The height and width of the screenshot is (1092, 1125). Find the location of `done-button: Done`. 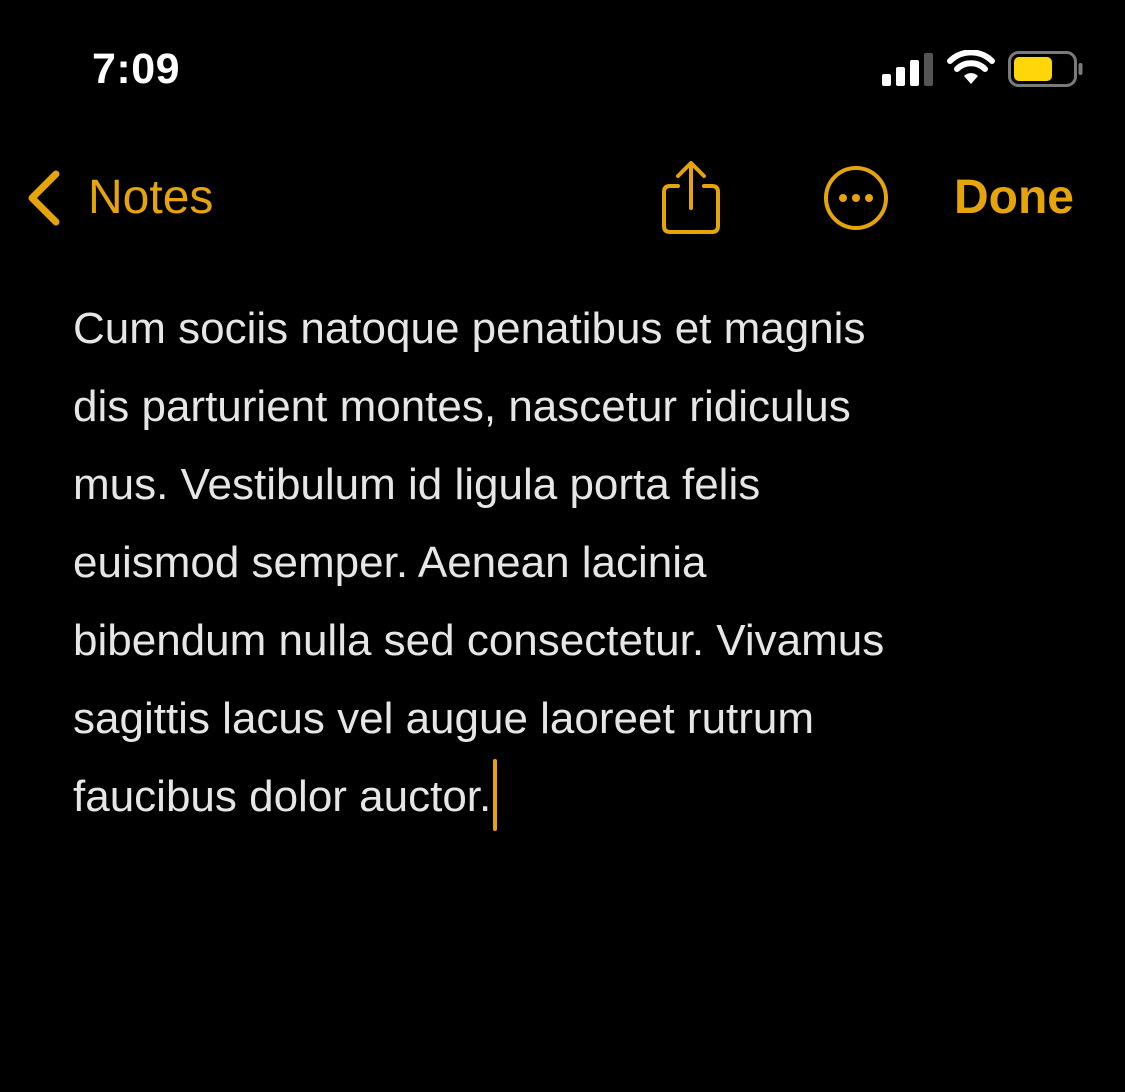

done-button: Done is located at coordinates (1014, 198).